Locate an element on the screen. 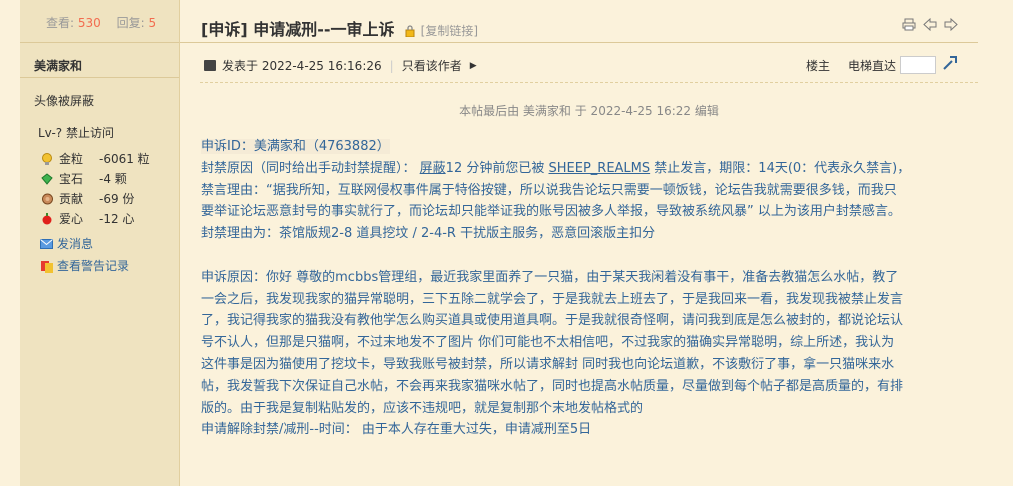 The height and width of the screenshot is (486, 1013). replies-count: 5 is located at coordinates (152, 23).